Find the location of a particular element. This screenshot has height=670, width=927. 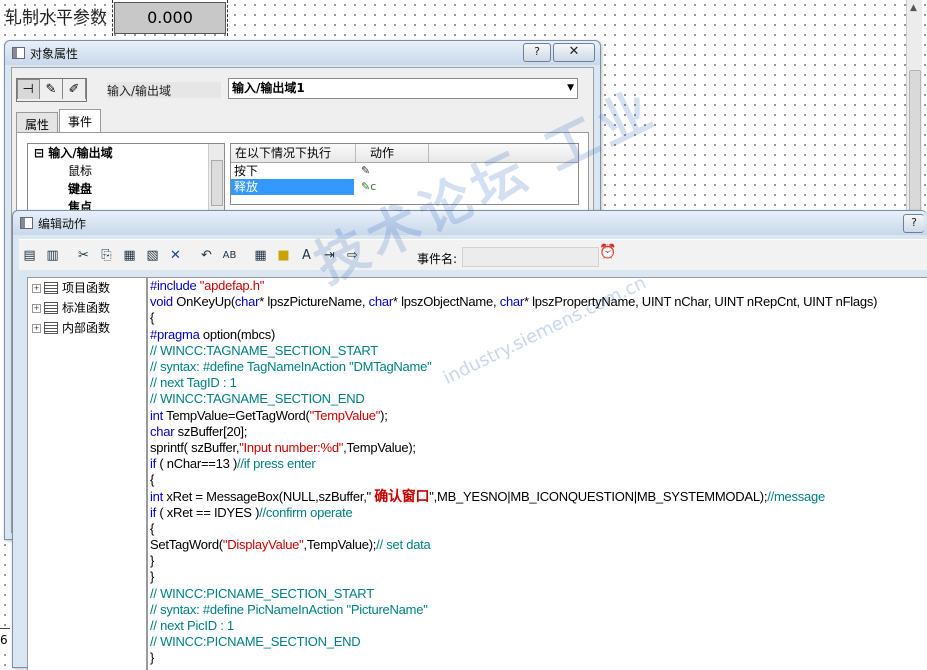

compile-icon: ▤ is located at coordinates (29, 255).